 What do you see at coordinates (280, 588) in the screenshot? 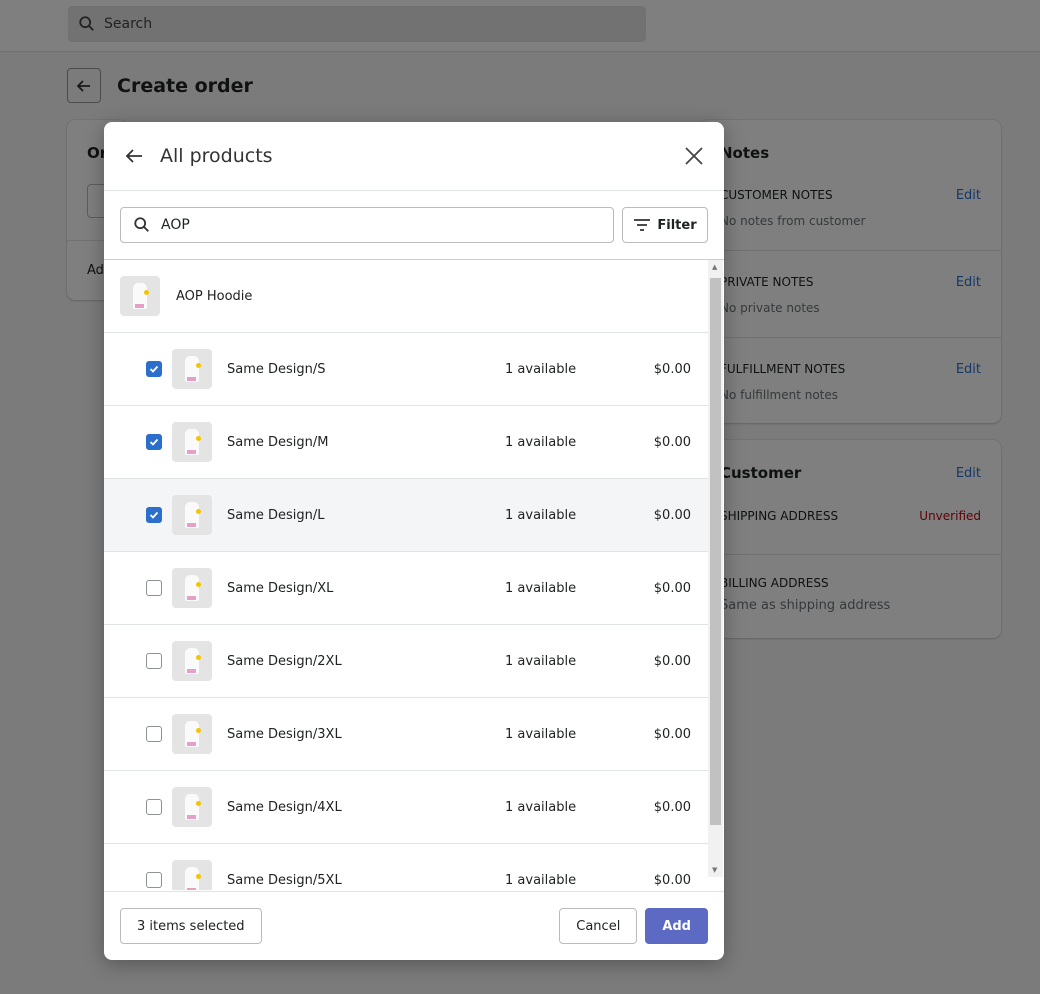
I see `variant-name: Same Design/XL` at bounding box center [280, 588].